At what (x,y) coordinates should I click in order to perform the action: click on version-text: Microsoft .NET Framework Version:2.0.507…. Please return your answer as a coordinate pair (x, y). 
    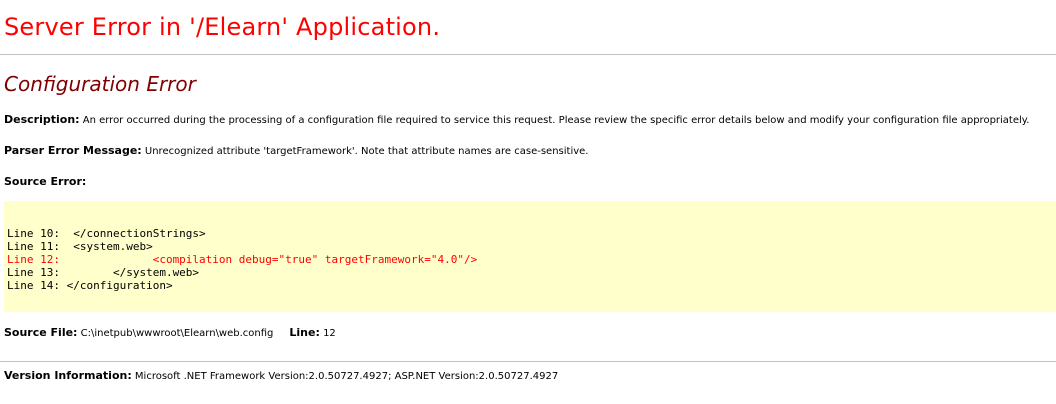
    Looking at the image, I should click on (345, 376).